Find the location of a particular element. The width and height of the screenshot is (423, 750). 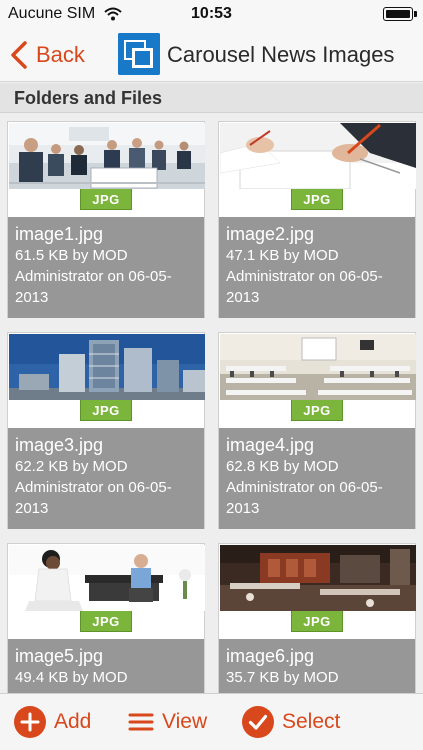

view-button-label: View is located at coordinates (185, 721).